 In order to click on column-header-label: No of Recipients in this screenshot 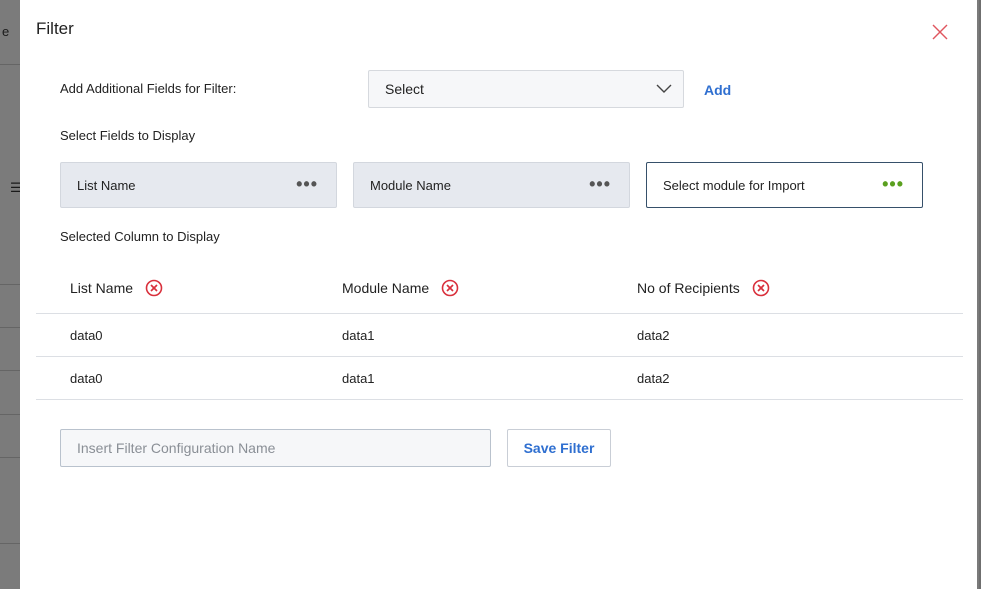, I will do `click(688, 288)`.